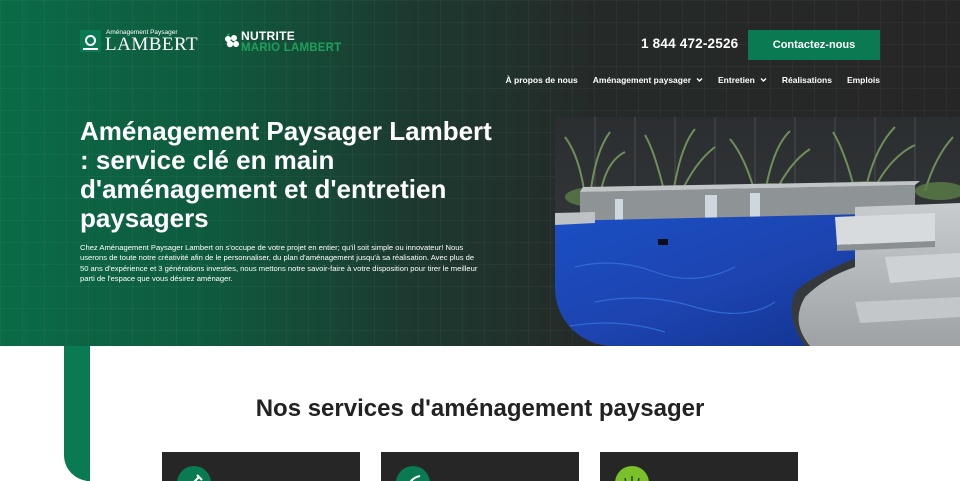 This screenshot has width=960, height=481. Describe the element at coordinates (689, 43) in the screenshot. I see `phone-link: 1 844 472-2526` at that location.